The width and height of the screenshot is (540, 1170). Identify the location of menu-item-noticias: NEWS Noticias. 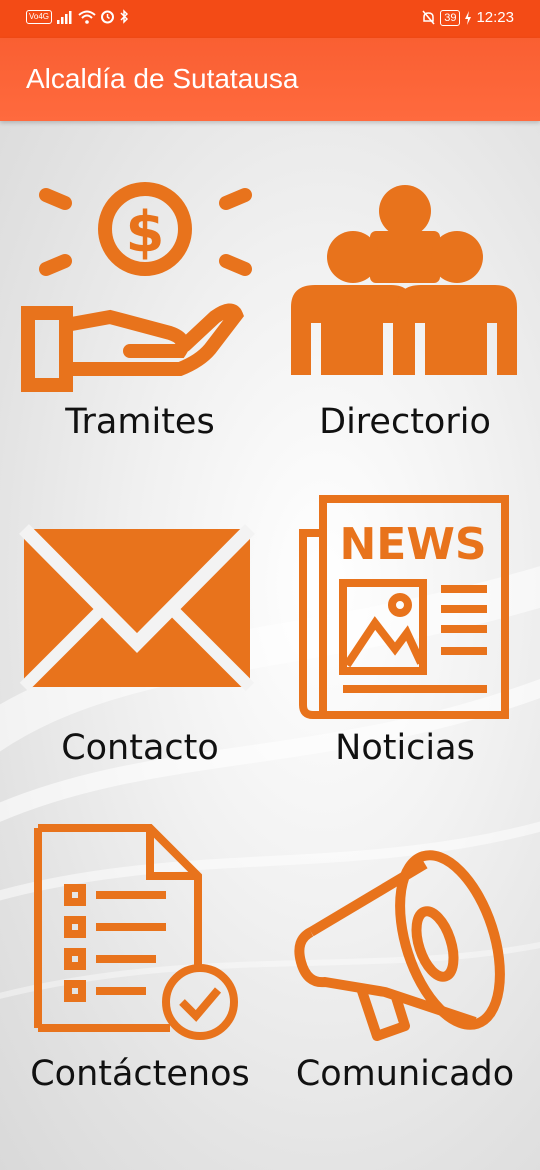
(405, 643).